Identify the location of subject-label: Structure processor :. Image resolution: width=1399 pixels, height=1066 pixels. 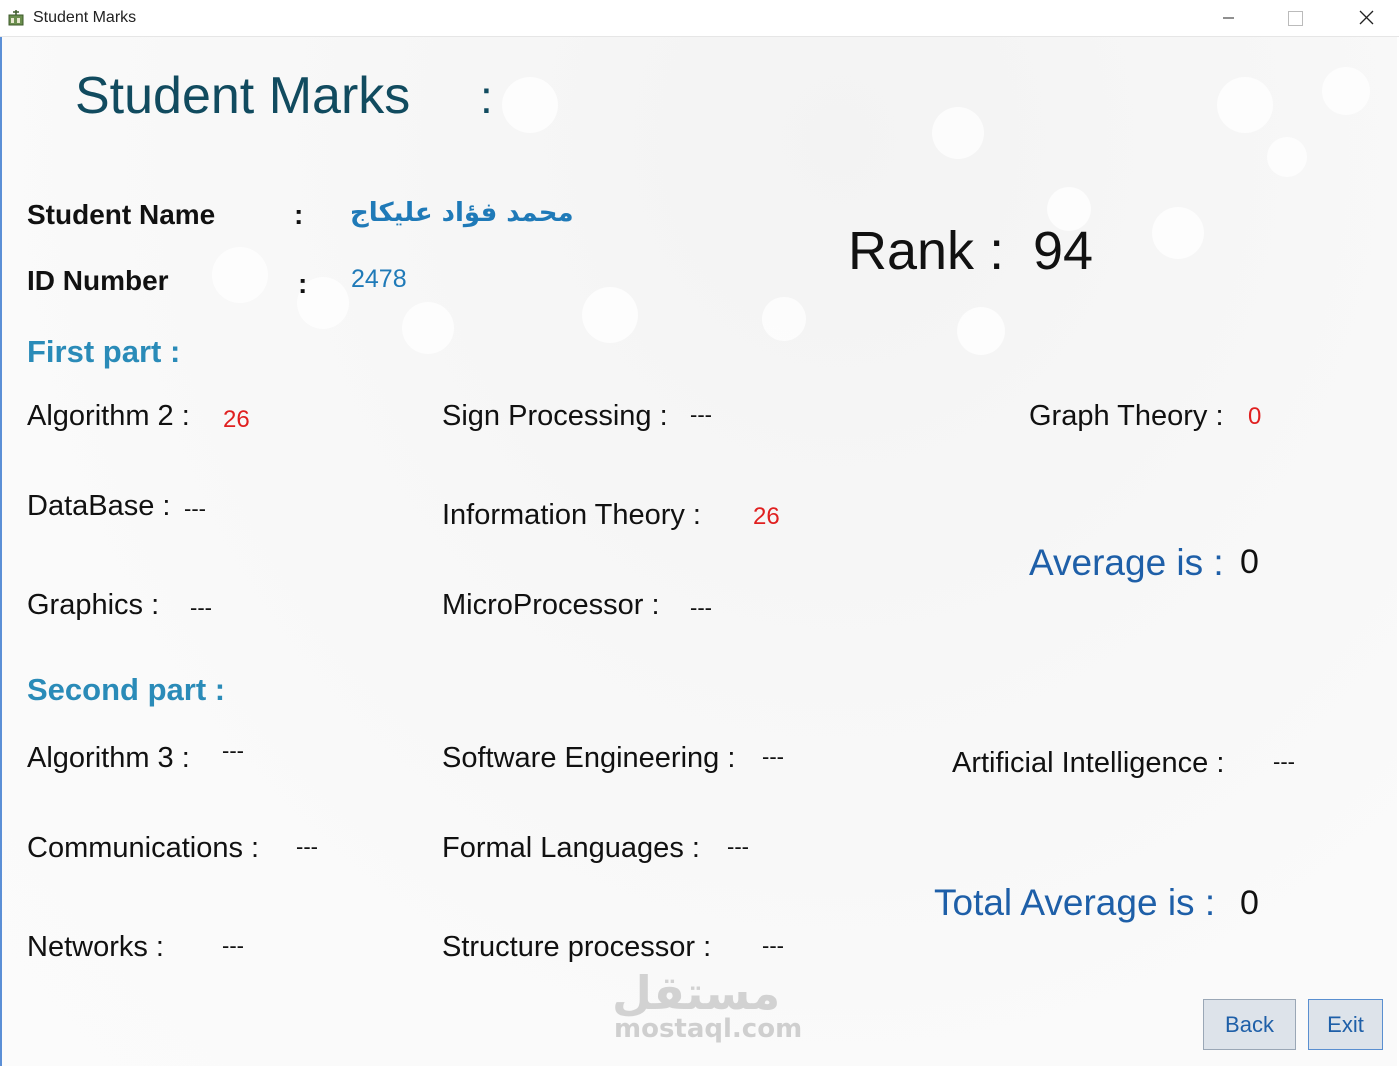
(577, 947).